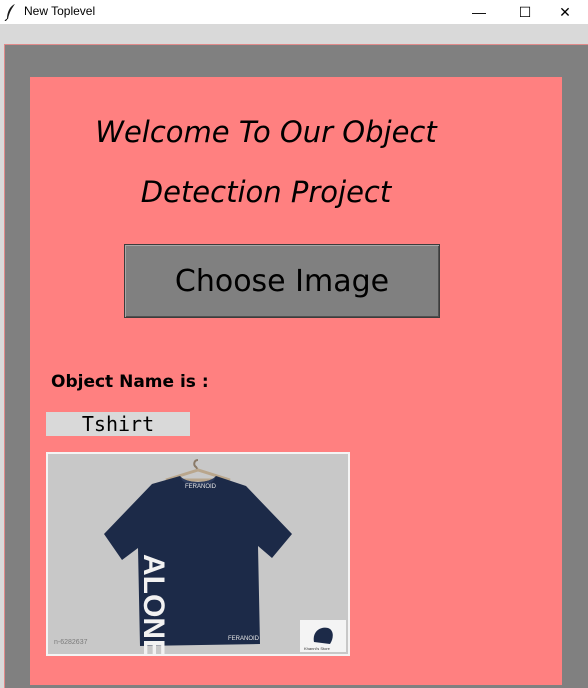 This screenshot has height=688, width=588. What do you see at coordinates (244, 639) in the screenshot?
I see `hem-brand: FERANOID` at bounding box center [244, 639].